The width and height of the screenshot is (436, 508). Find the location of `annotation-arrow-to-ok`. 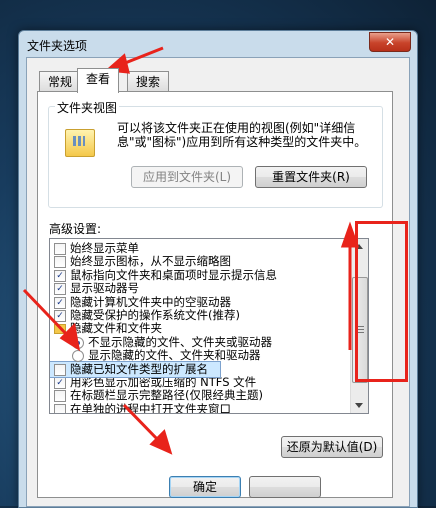

annotation-arrow-to-ok is located at coordinates (142, 423).